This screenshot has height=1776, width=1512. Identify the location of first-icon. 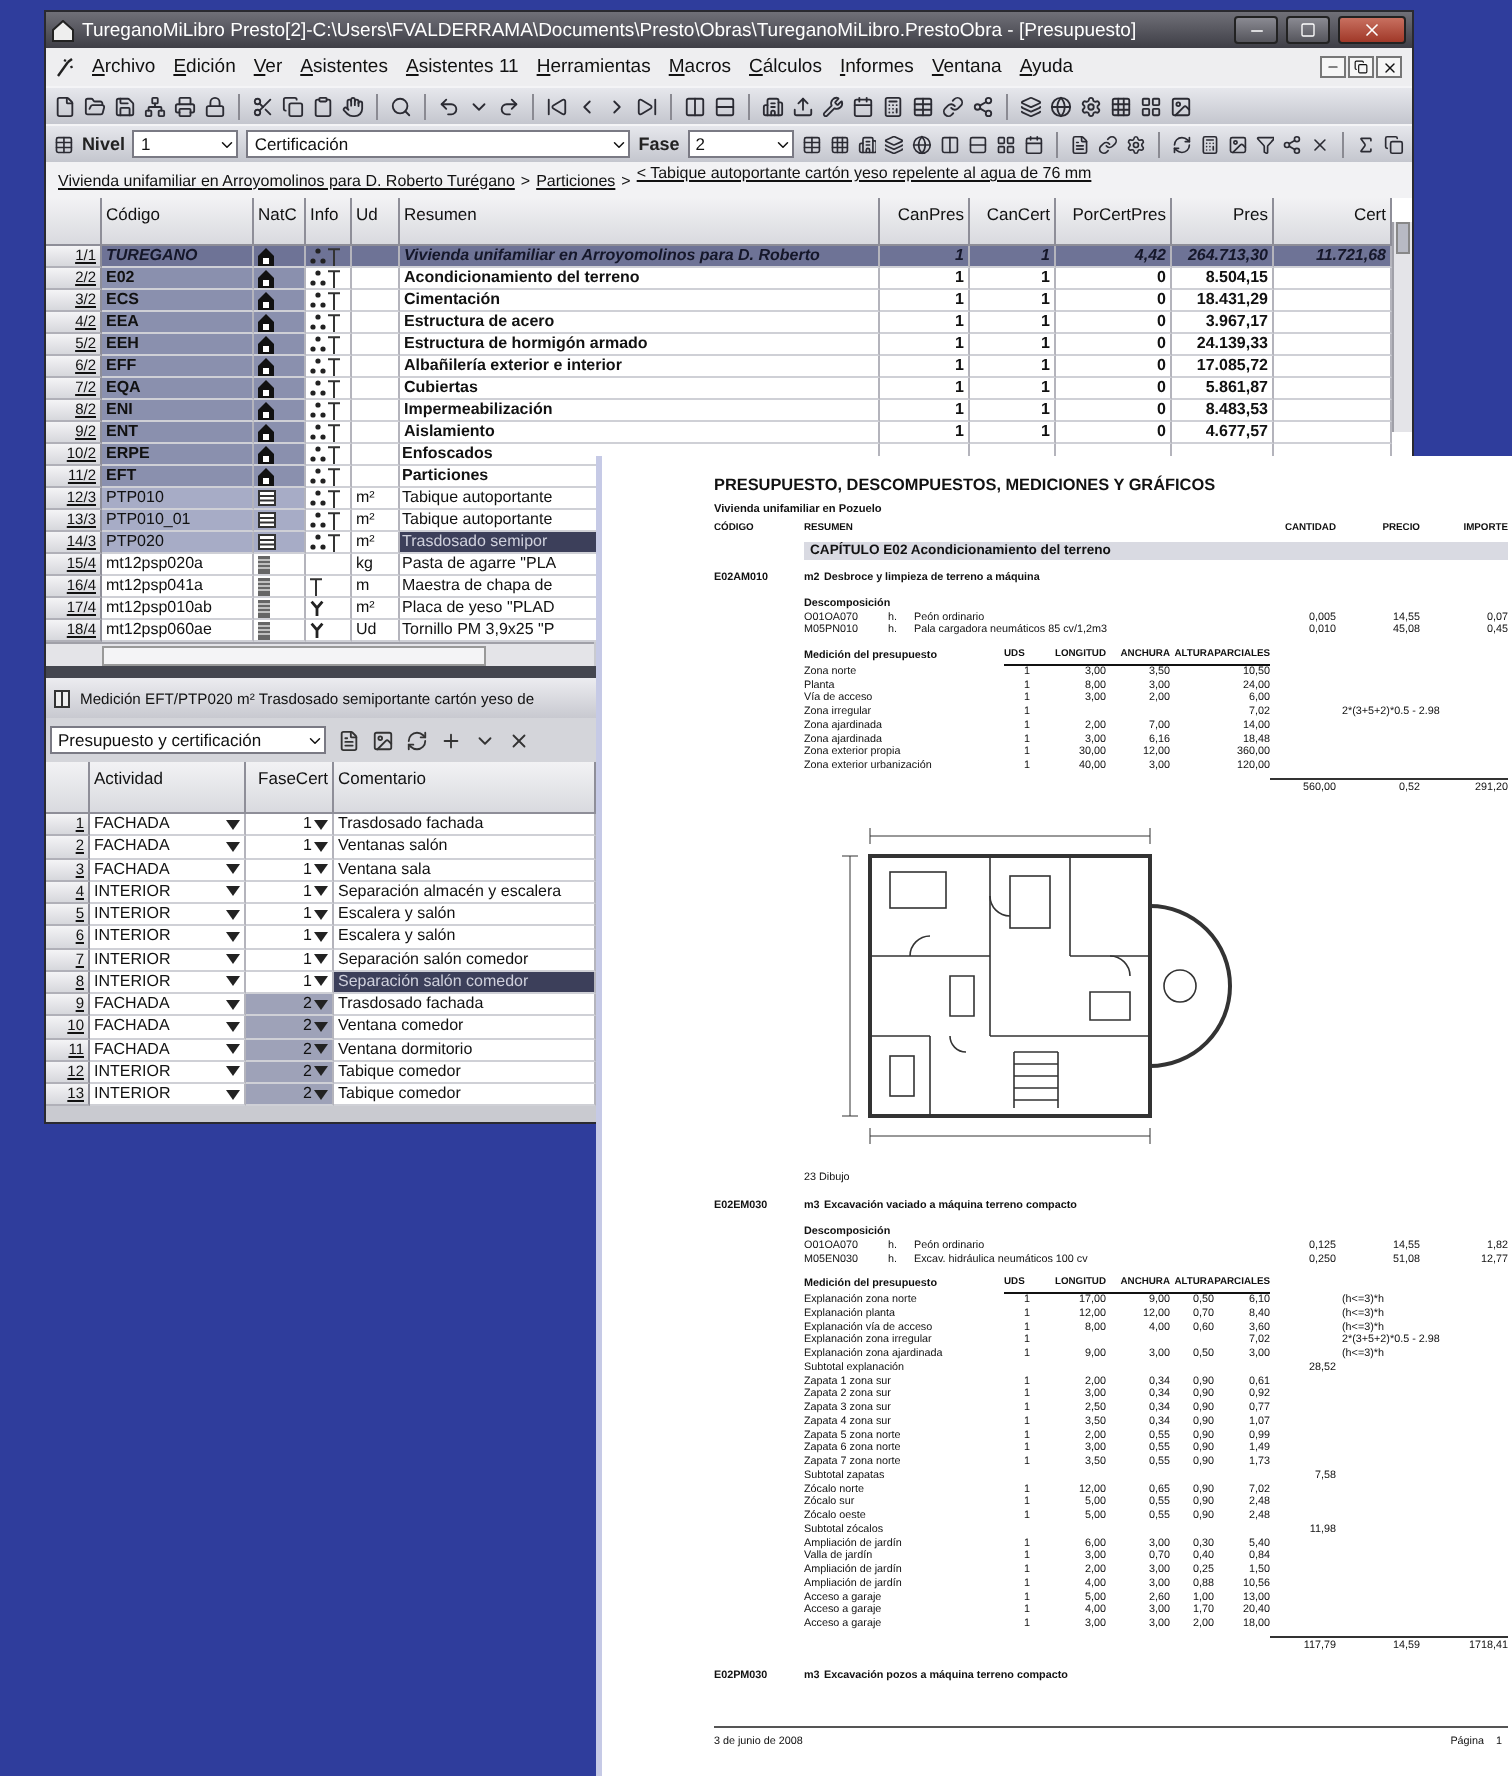
(557, 106).